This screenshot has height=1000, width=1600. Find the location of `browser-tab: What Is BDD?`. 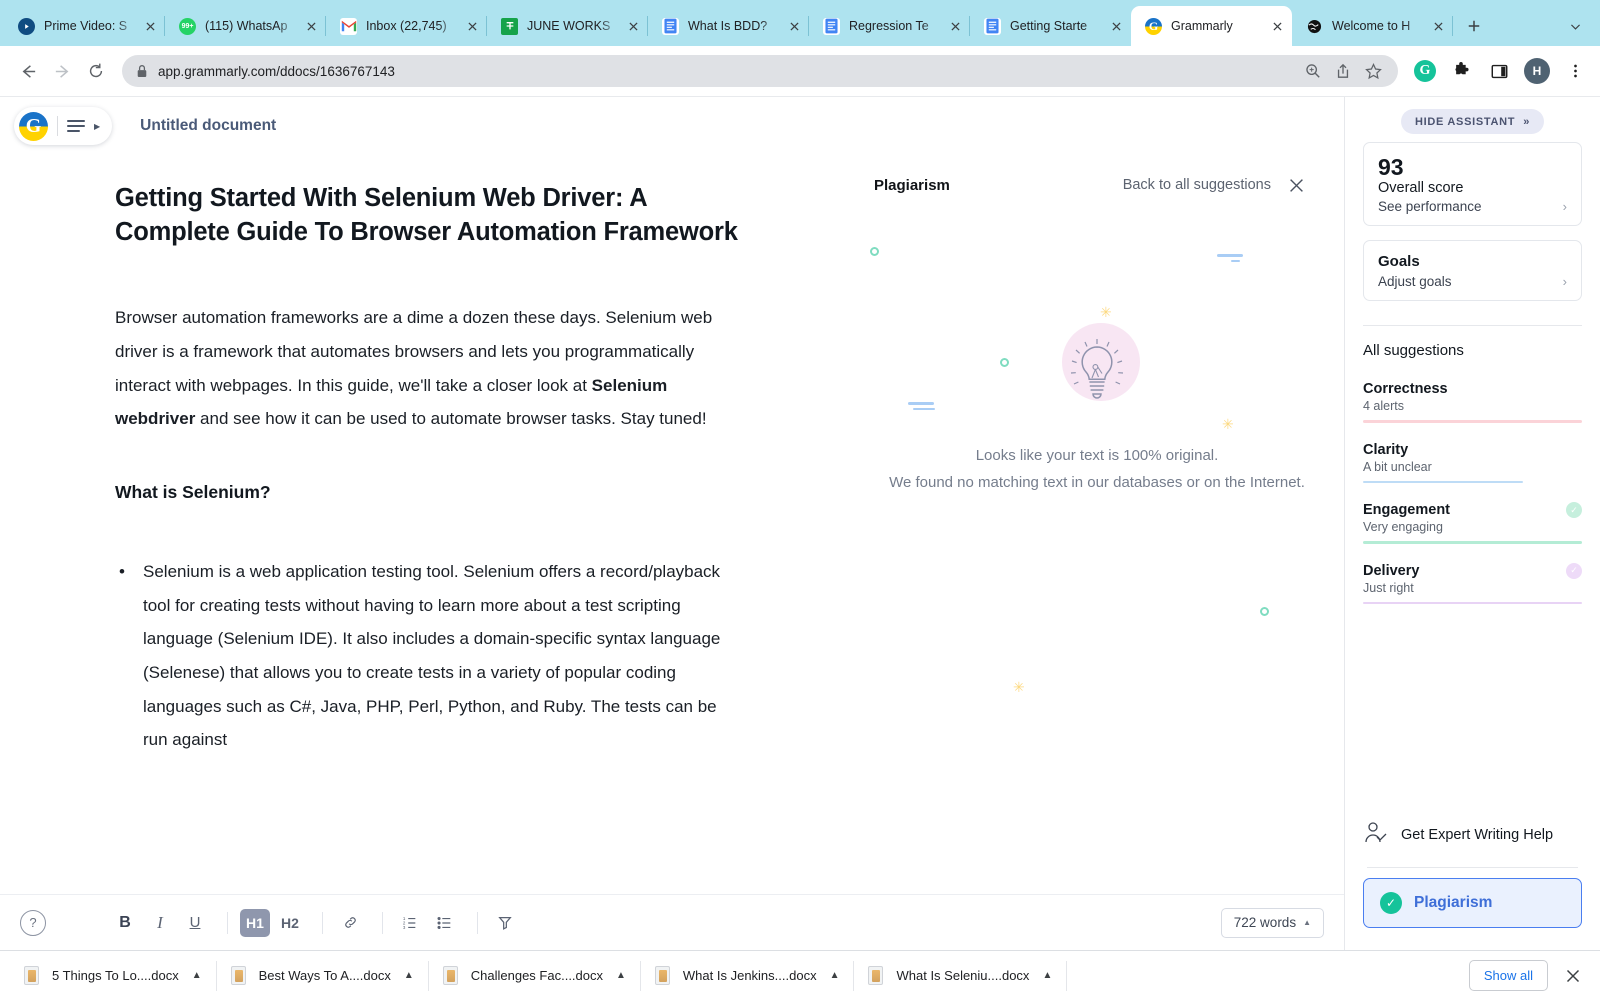

browser-tab: What Is BDD? is located at coordinates (728, 26).